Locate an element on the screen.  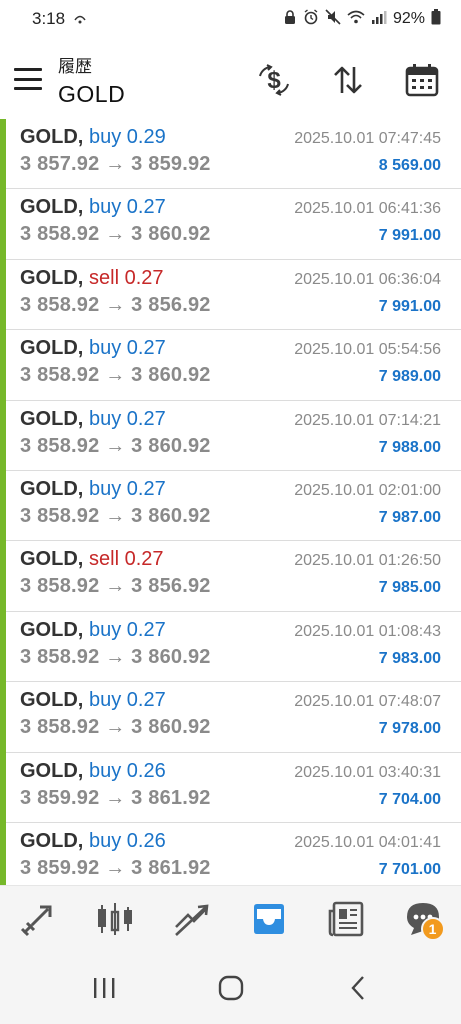
history-icon is located at coordinates (269, 919).